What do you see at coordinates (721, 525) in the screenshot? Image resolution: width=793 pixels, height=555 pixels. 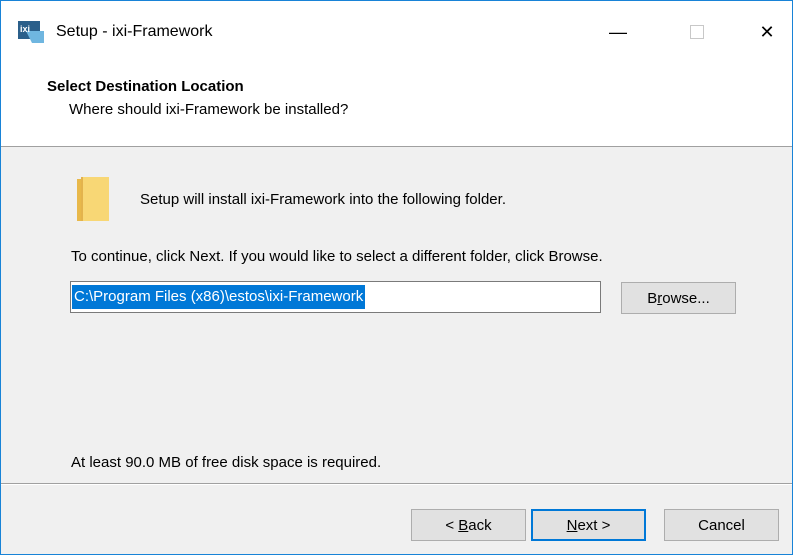 I see `cancel-button: Cancel` at bounding box center [721, 525].